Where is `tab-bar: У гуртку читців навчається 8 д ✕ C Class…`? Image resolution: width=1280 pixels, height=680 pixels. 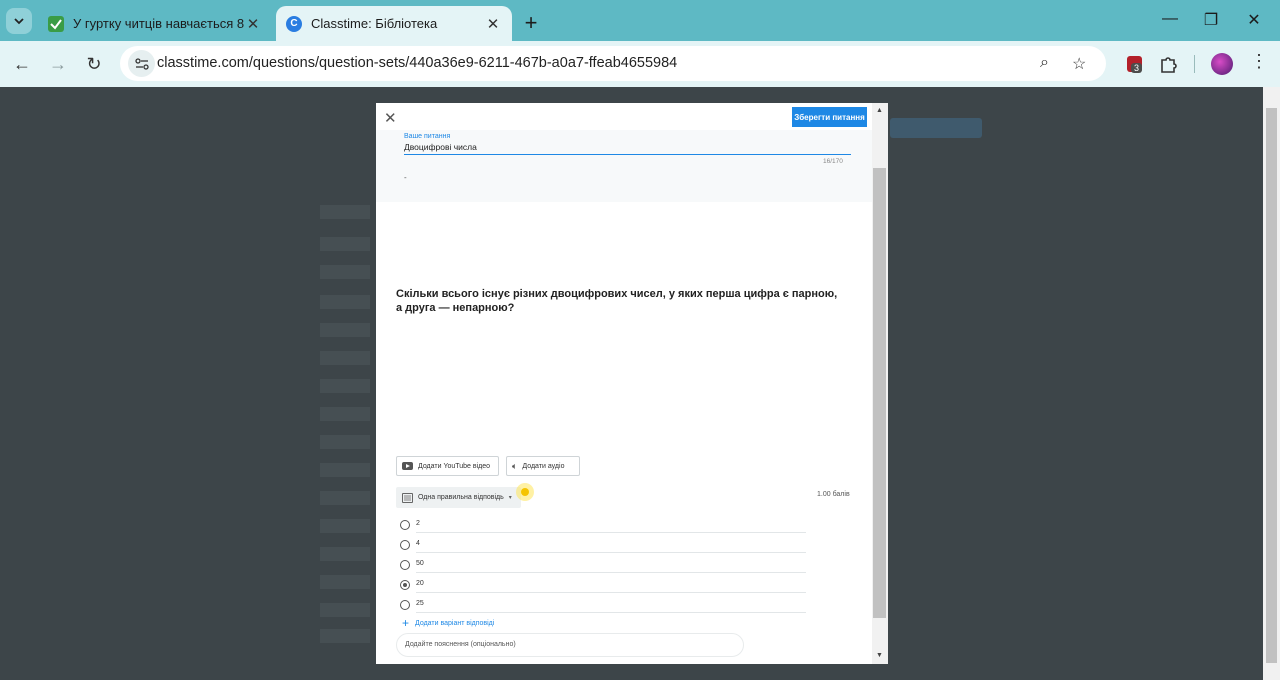 tab-bar: У гуртку читців навчається 8 д ✕ C Class… is located at coordinates (640, 20).